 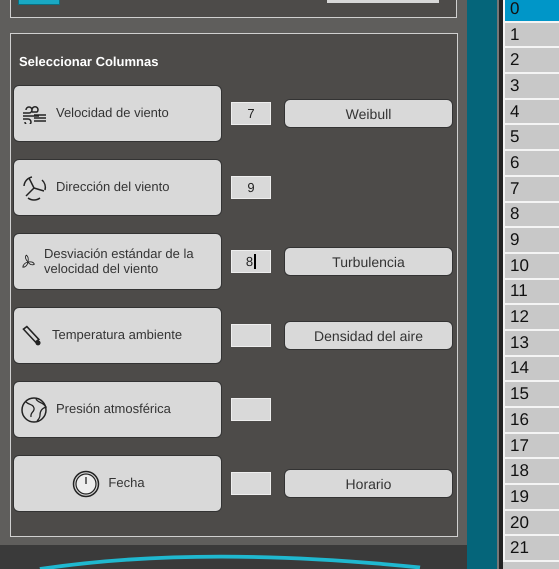 I want to click on column-button: Fecha, so click(x=117, y=483).